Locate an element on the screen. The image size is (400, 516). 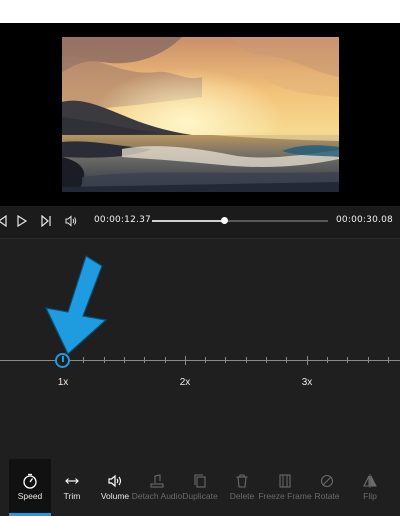
trim-icon is located at coordinates (72, 481).